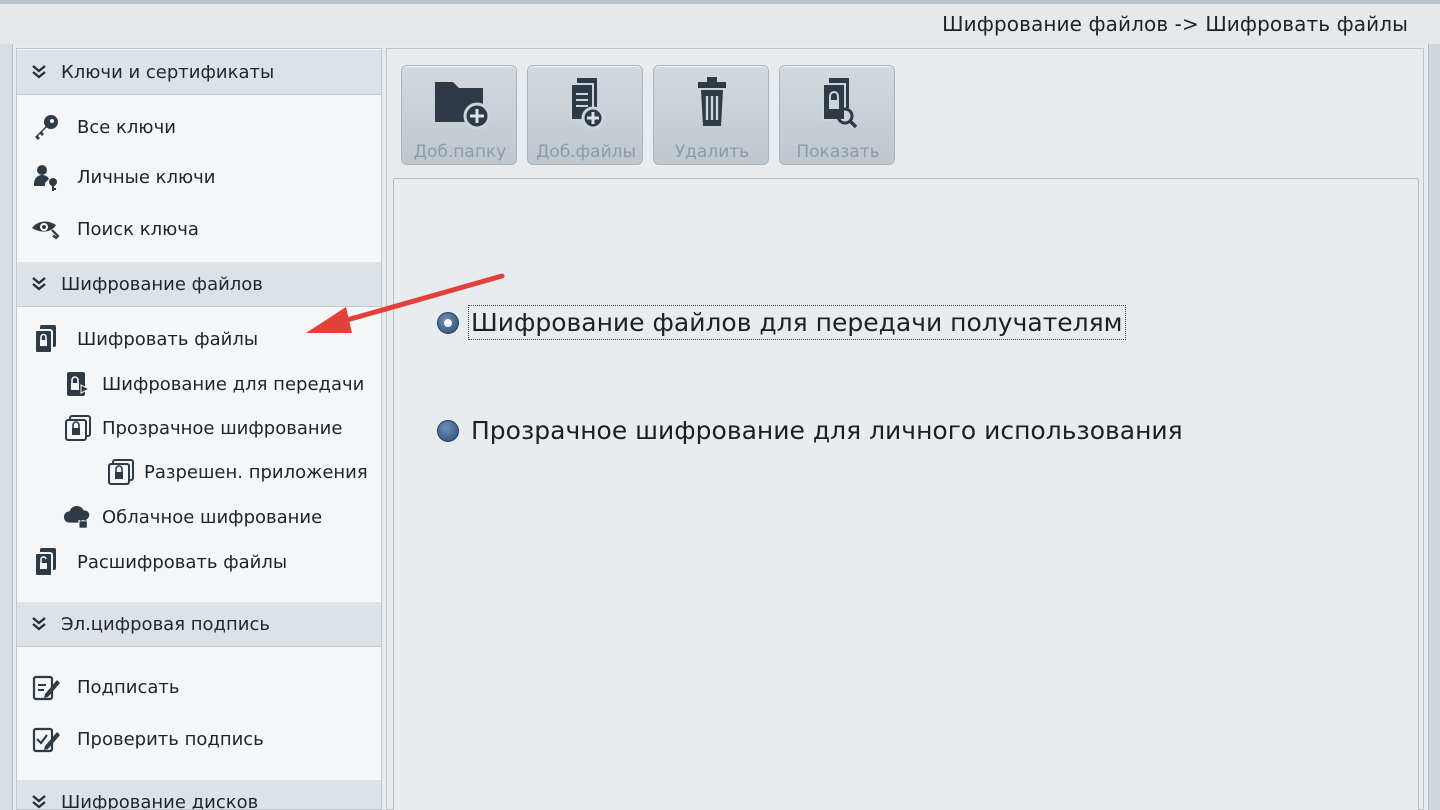 The height and width of the screenshot is (810, 1440). I want to click on breadcrumb: Шифрование файлов -> Шифровать файлы, so click(1175, 24).